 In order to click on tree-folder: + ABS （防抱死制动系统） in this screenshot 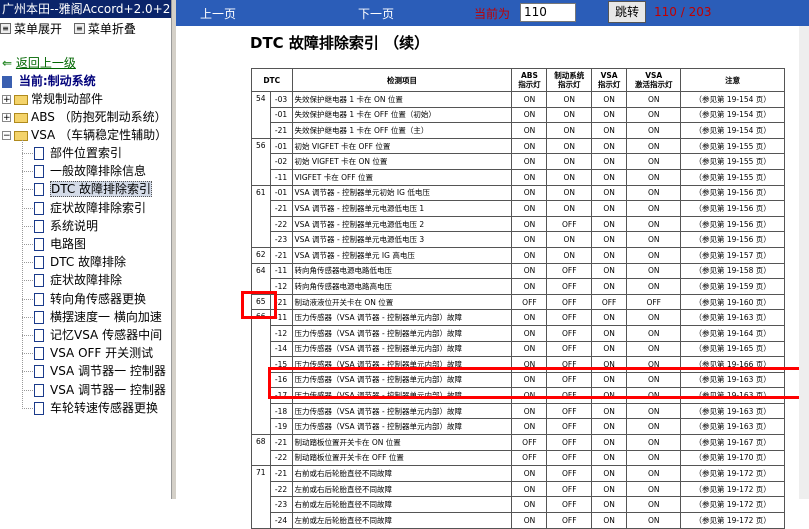, I will do `click(84, 117)`.